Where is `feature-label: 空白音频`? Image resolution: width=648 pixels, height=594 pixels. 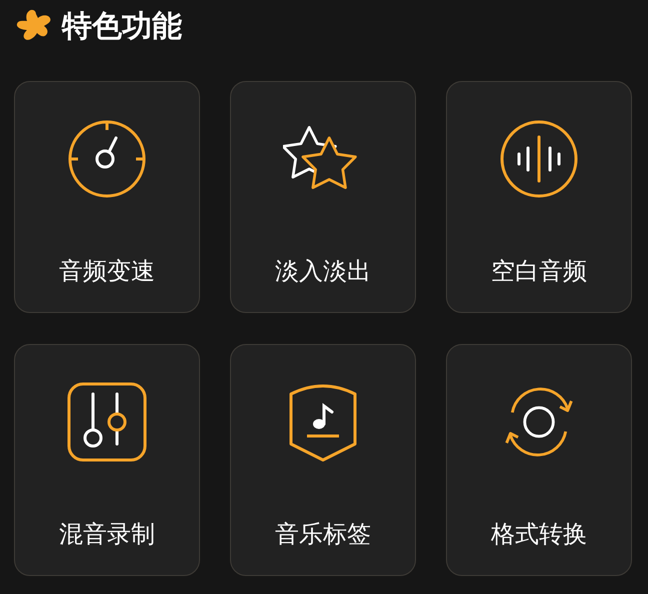 feature-label: 空白音频 is located at coordinates (539, 271).